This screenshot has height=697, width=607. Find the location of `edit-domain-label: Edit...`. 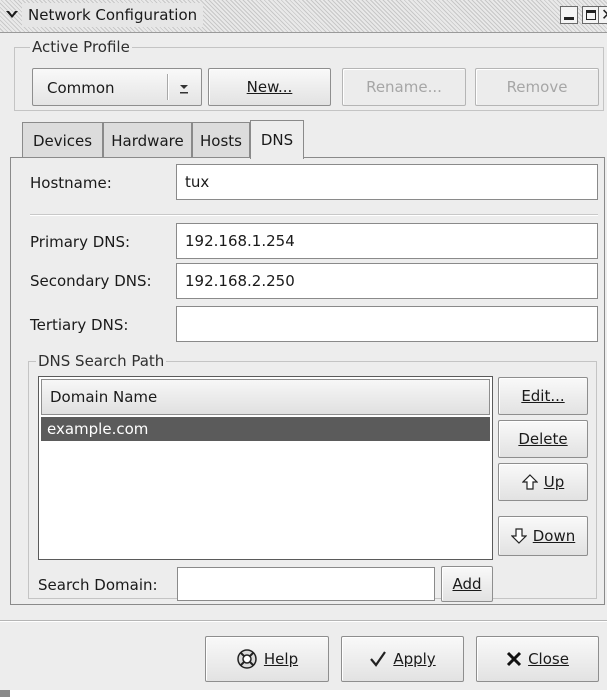

edit-domain-label: Edit... is located at coordinates (543, 396).